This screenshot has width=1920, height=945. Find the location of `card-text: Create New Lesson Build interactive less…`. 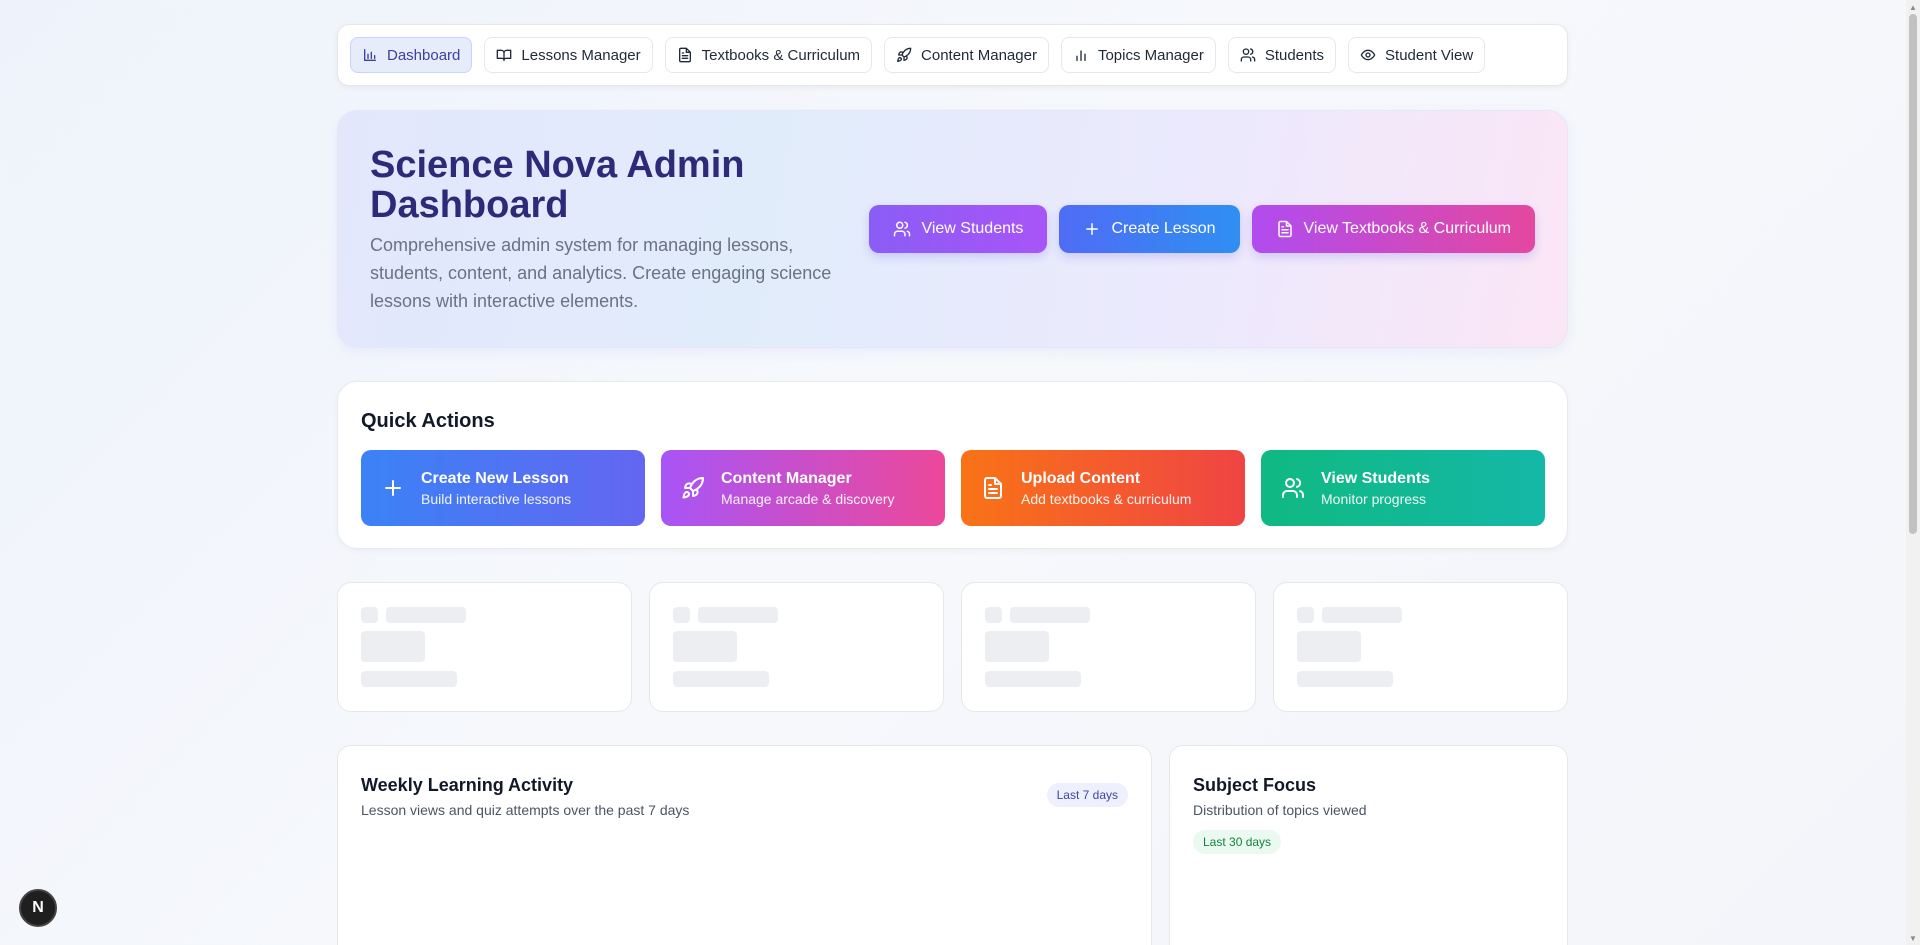

card-text: Create New Lesson Build interactive less… is located at coordinates (496, 488).